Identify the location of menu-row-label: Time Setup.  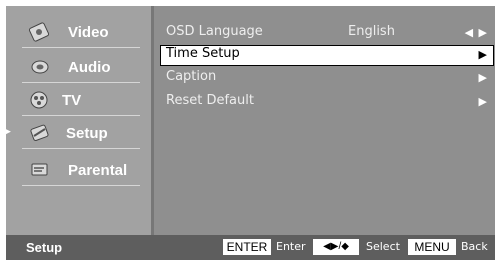
(203, 53).